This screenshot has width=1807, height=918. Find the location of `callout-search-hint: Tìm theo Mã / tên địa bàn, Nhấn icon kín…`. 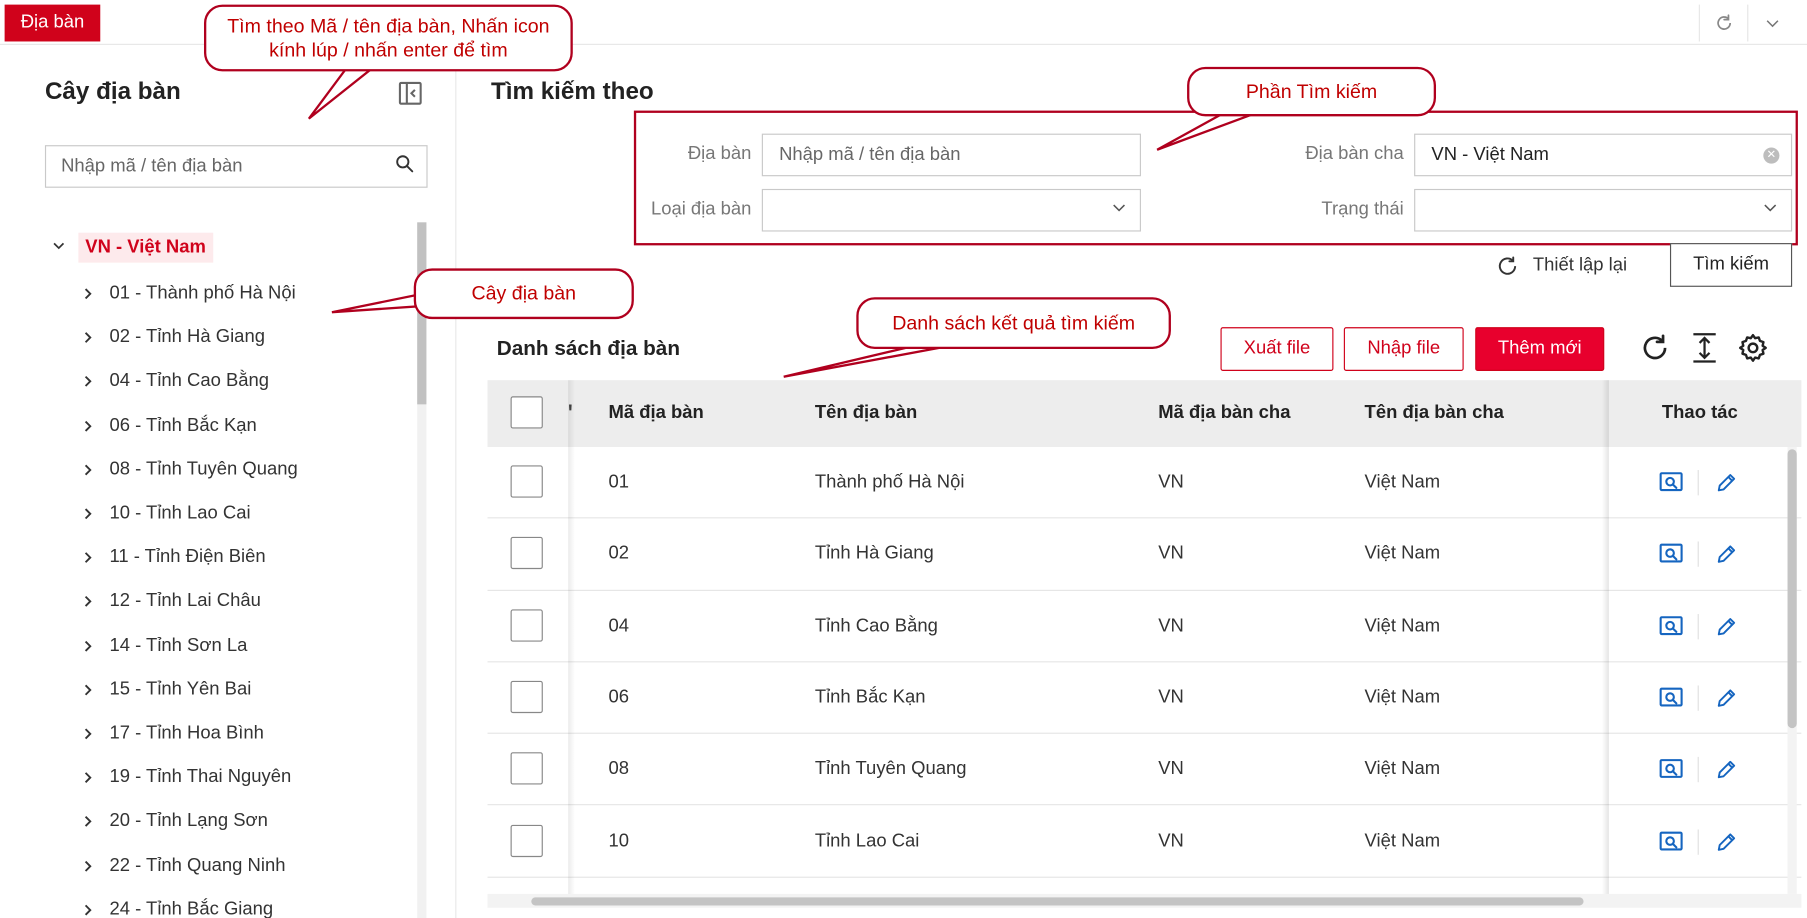

callout-search-hint: Tìm theo Mã / tên địa bàn, Nhấn icon kín… is located at coordinates (388, 38).